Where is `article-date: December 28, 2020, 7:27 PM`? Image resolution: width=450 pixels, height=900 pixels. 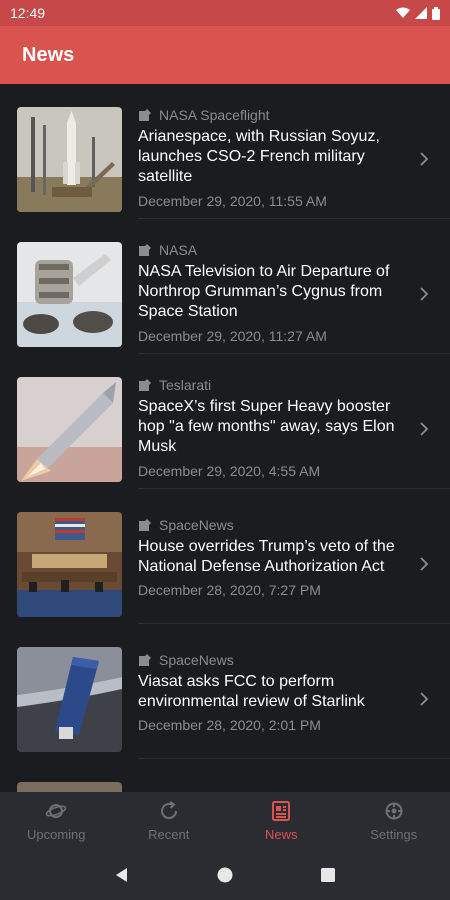
article-date: December 28, 2020, 7:27 PM is located at coordinates (229, 590).